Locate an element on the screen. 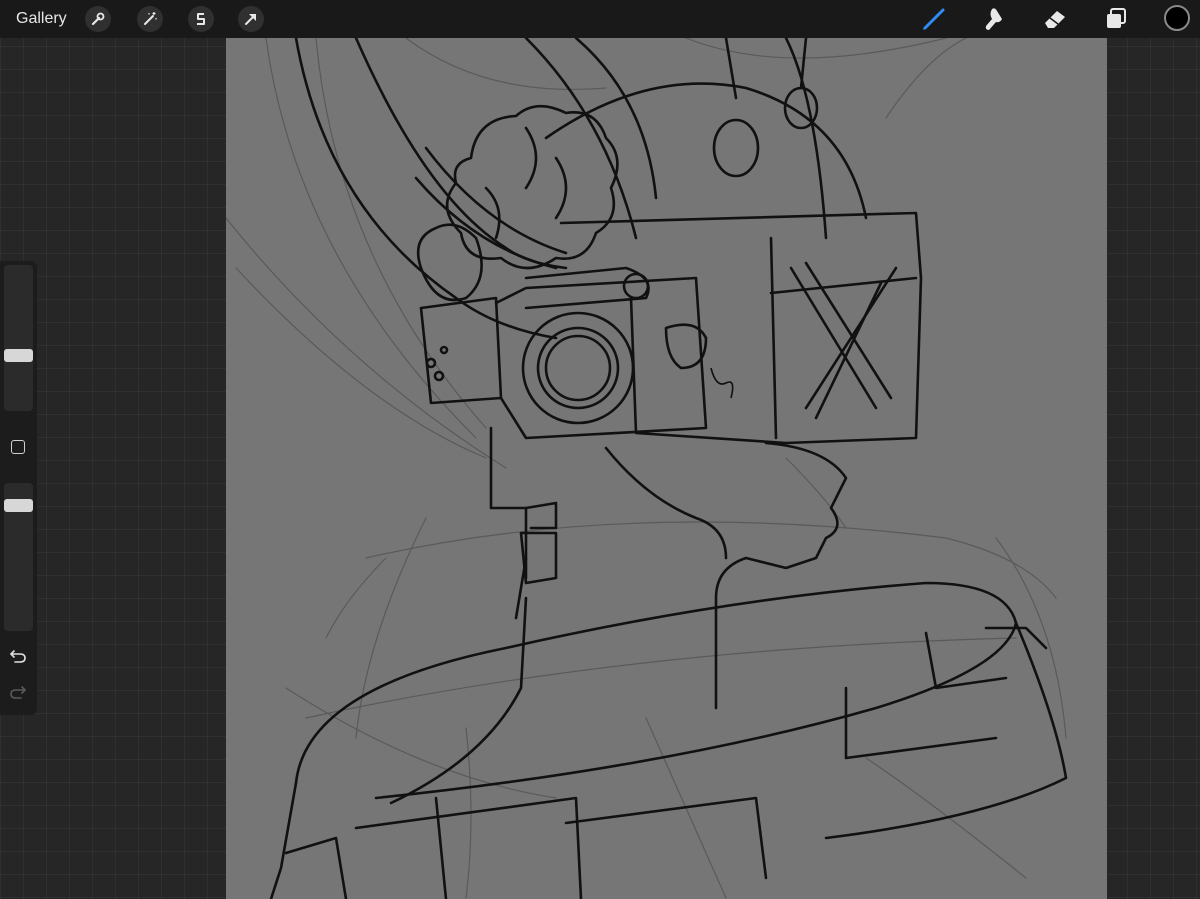 Image resolution: width=1200 pixels, height=899 pixels. wrench-icon is located at coordinates (98, 19).